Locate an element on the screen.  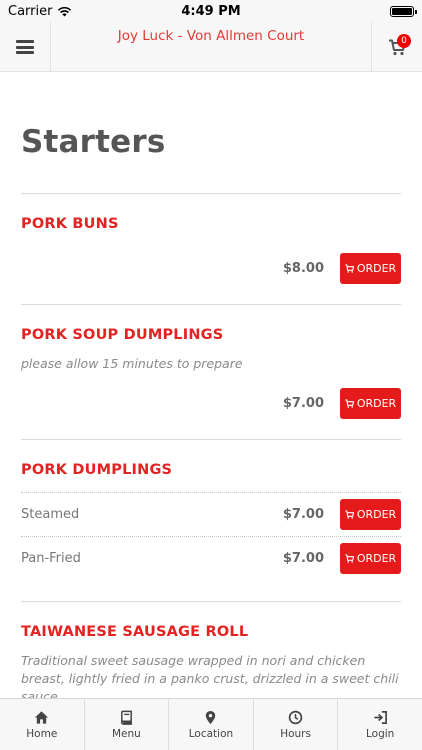
tab-label: Location is located at coordinates (211, 733).